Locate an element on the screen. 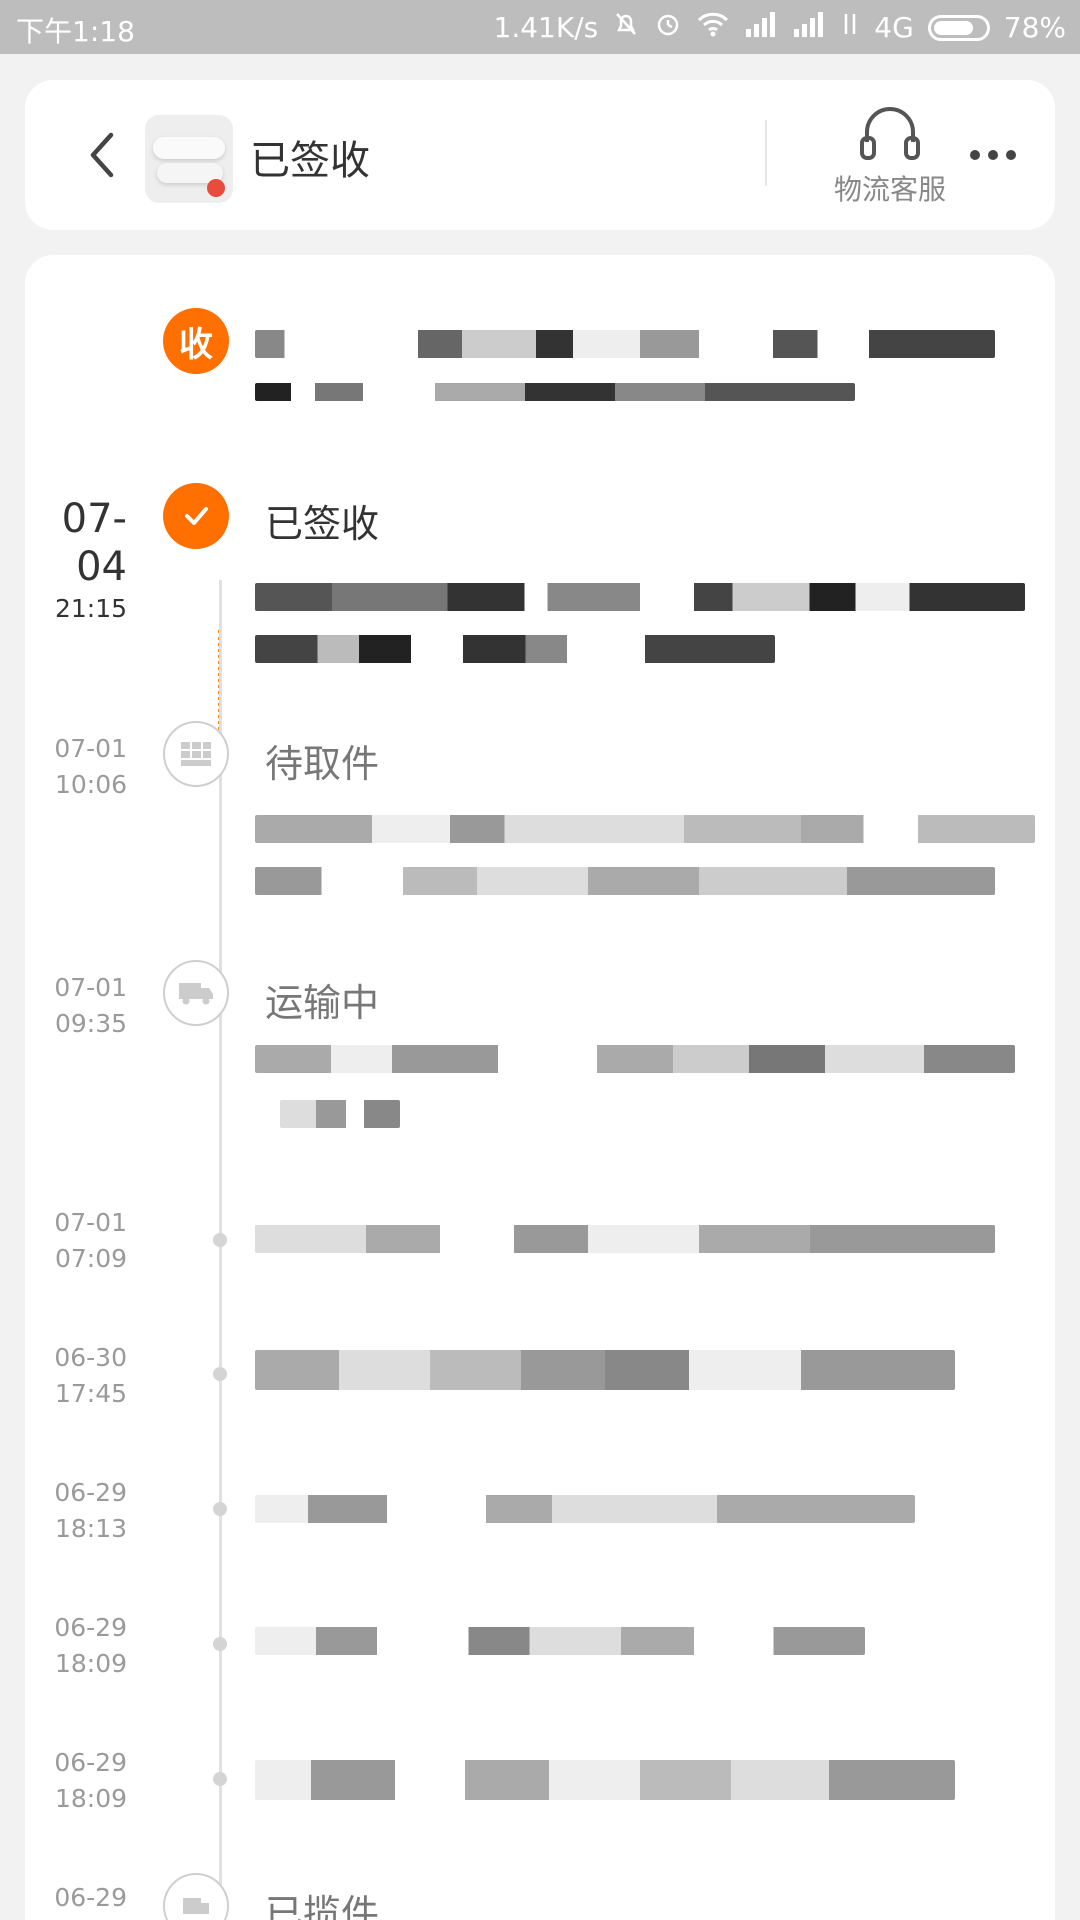 The image size is (1080, 1920). event-title: 已签收 is located at coordinates (322, 524).